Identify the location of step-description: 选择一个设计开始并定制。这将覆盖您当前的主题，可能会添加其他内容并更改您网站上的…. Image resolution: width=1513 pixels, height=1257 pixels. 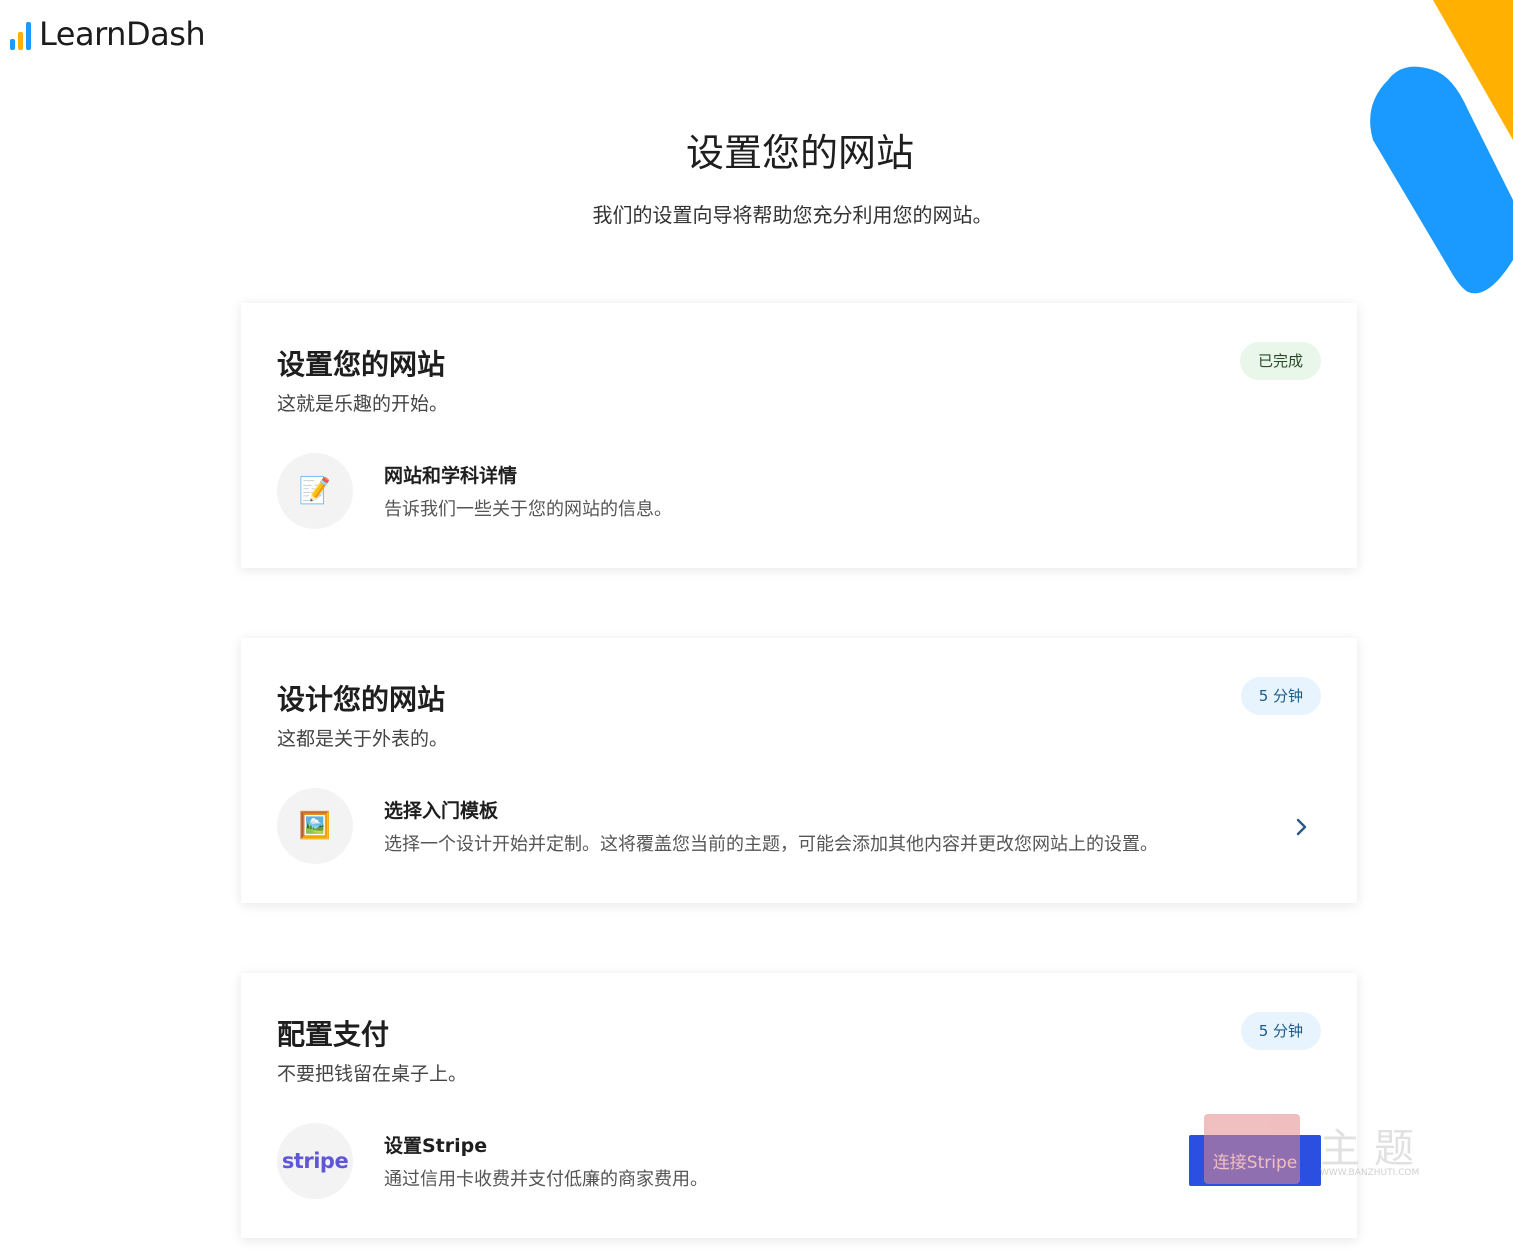
(771, 844).